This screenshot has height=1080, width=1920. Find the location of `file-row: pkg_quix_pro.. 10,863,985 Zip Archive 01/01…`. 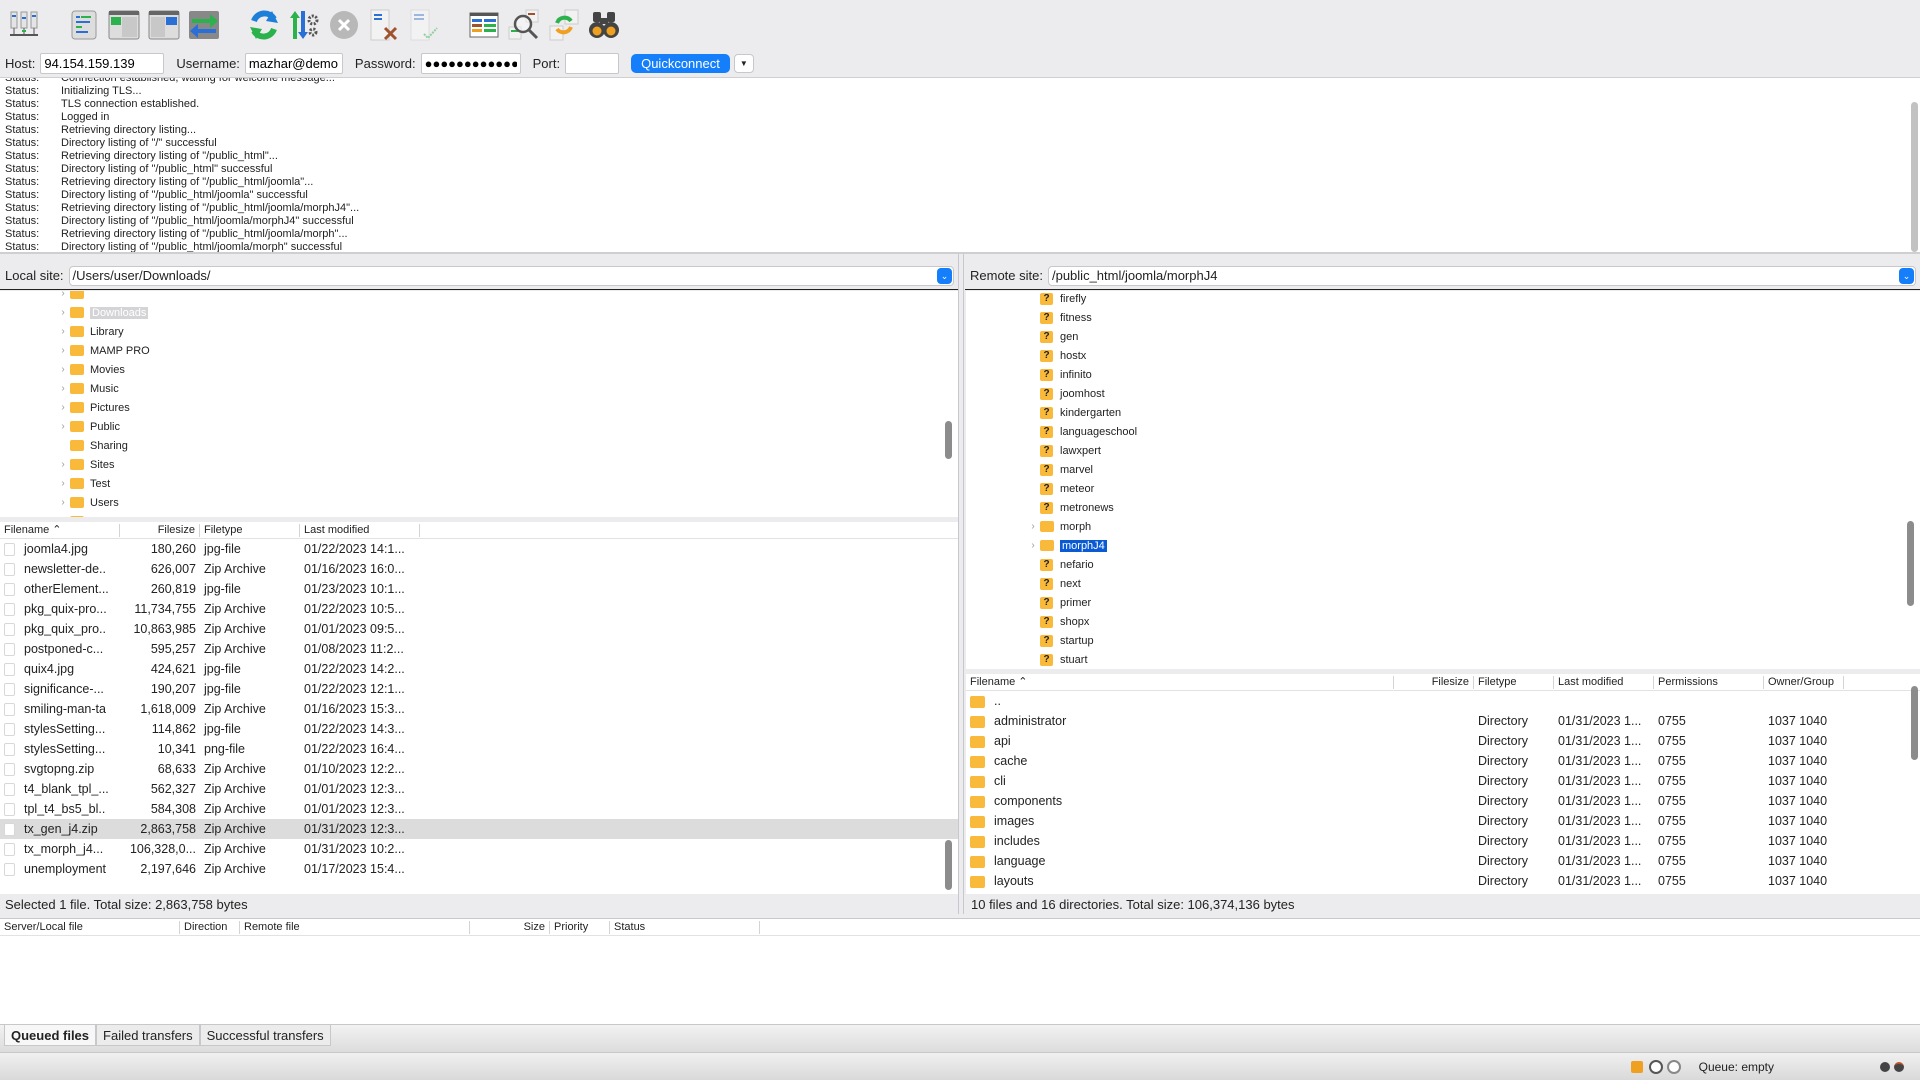

file-row: pkg_quix_pro.. 10,863,985 Zip Archive 01/01… is located at coordinates (479, 629).